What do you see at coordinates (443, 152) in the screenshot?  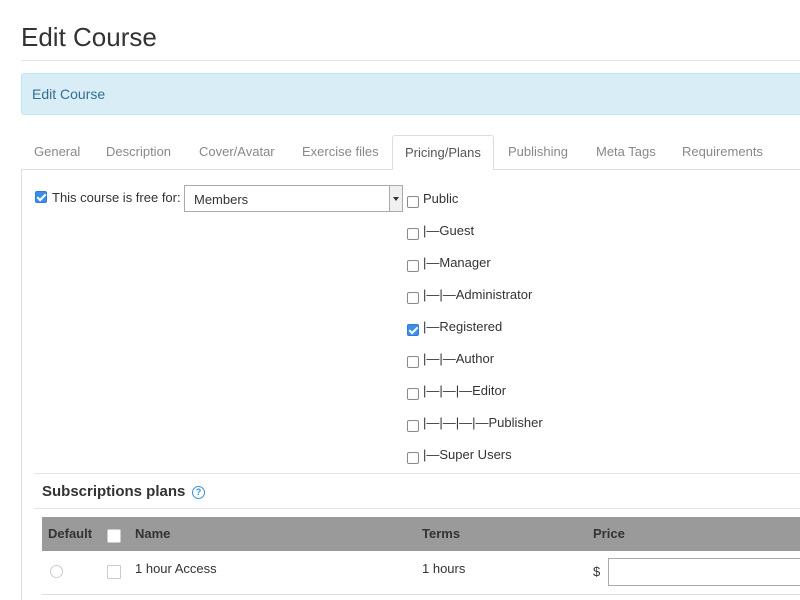 I see `tab-pricing-plans: Pricing/Plans` at bounding box center [443, 152].